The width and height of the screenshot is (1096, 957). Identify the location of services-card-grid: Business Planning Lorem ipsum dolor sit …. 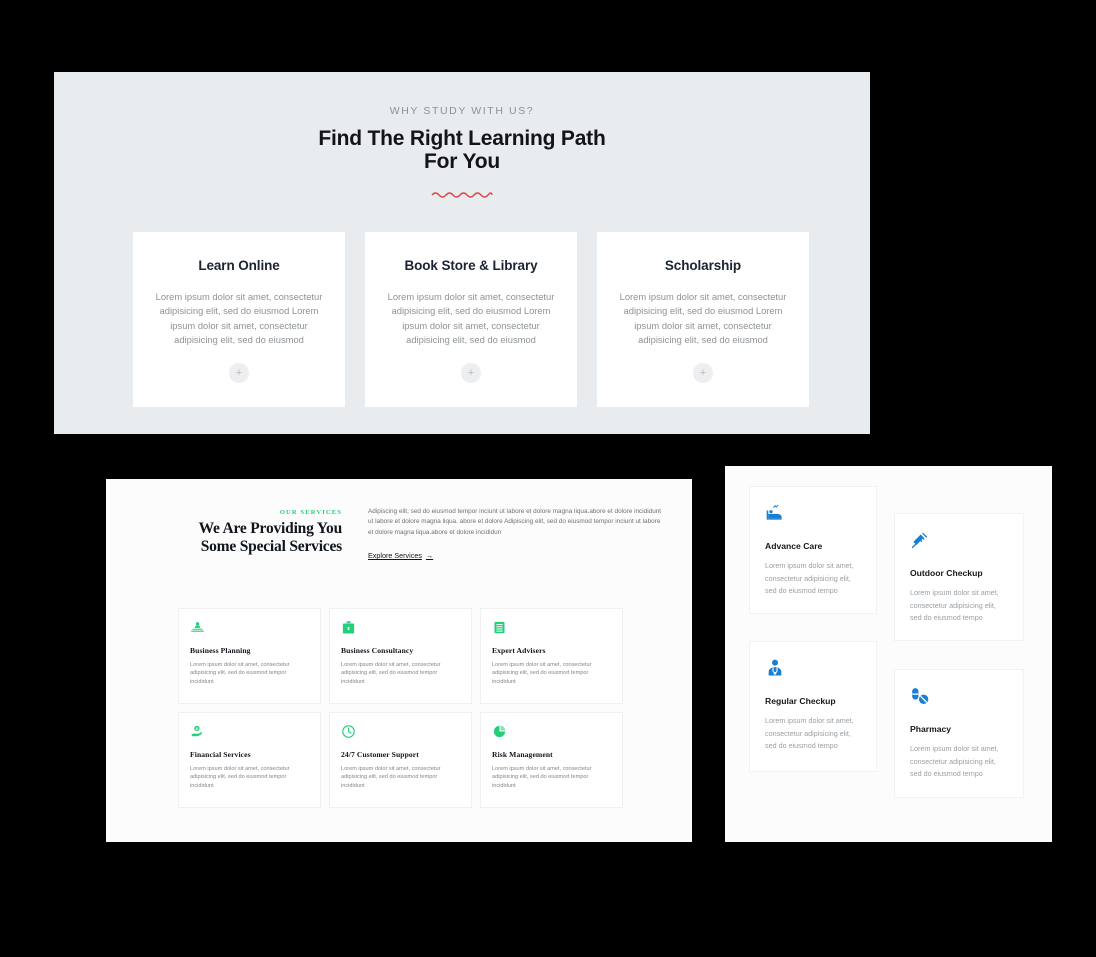
(400, 708).